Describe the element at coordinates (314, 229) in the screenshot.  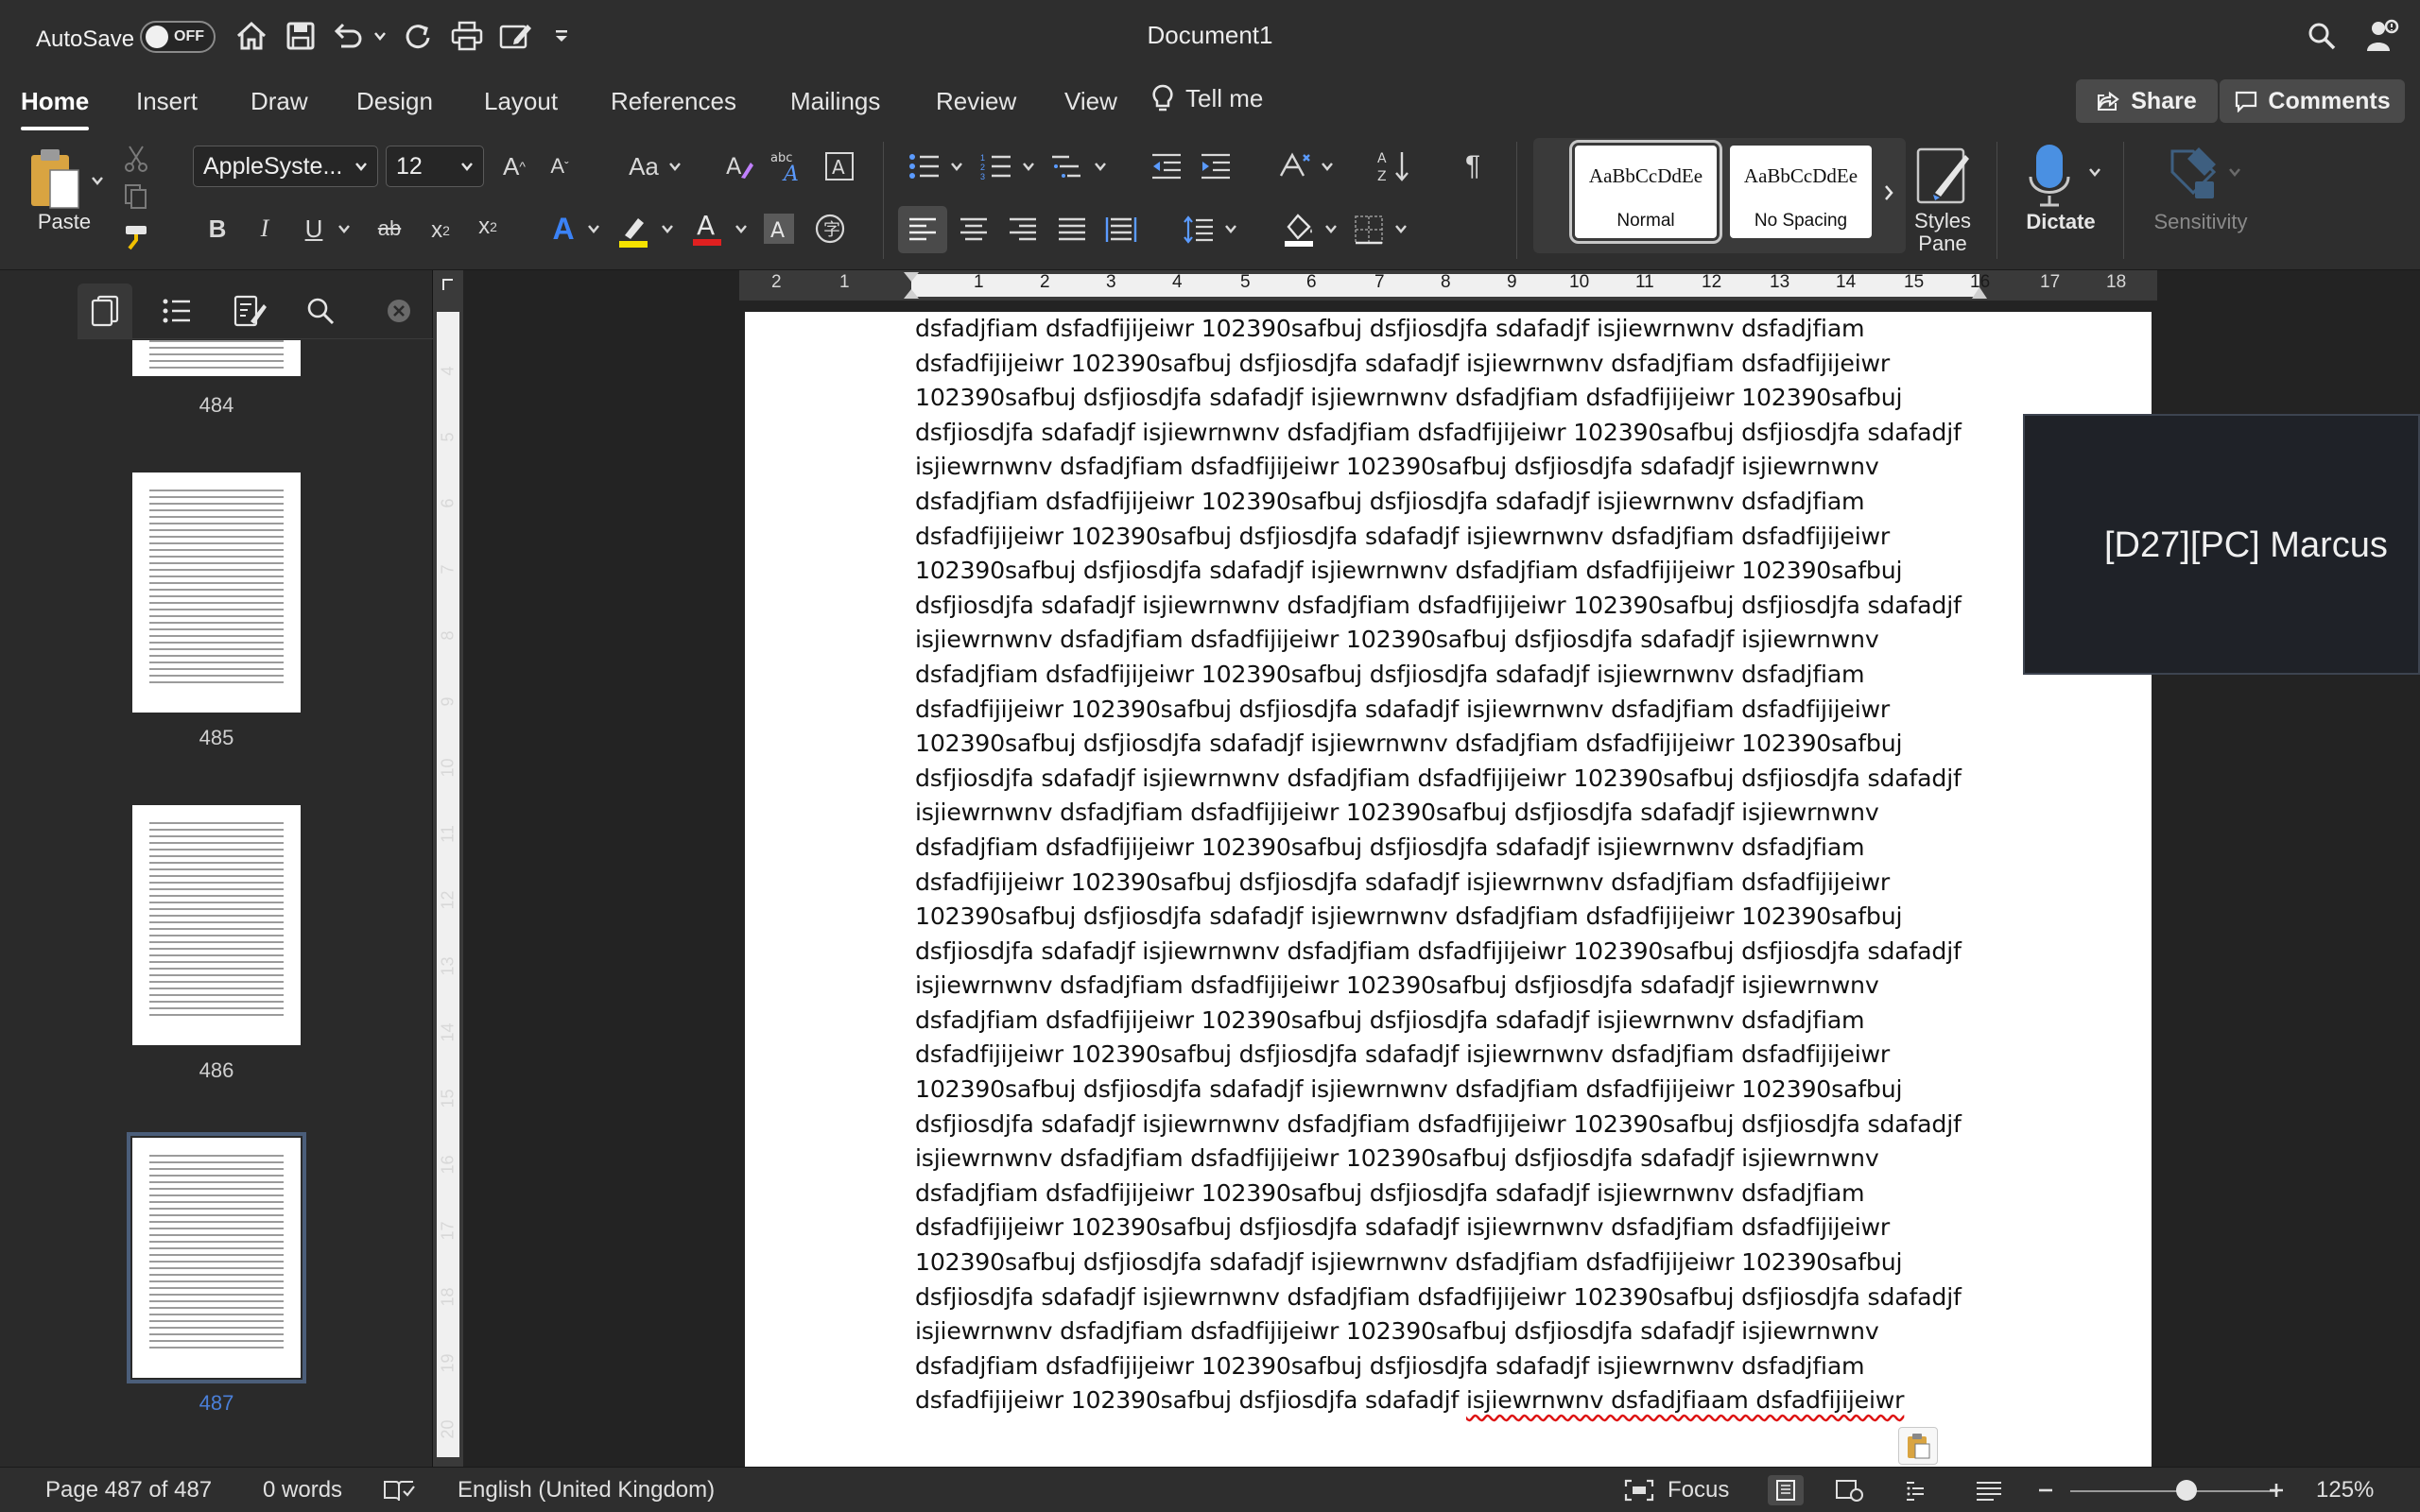
I see `underline-button: U` at that location.